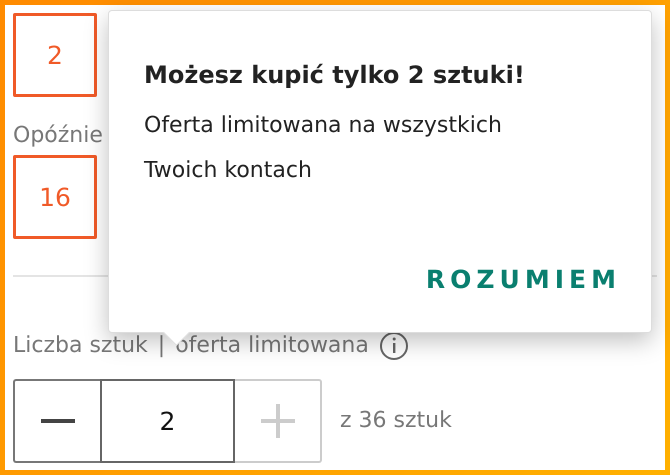 Image resolution: width=670 pixels, height=475 pixels. I want to click on info-icon, so click(393, 346).